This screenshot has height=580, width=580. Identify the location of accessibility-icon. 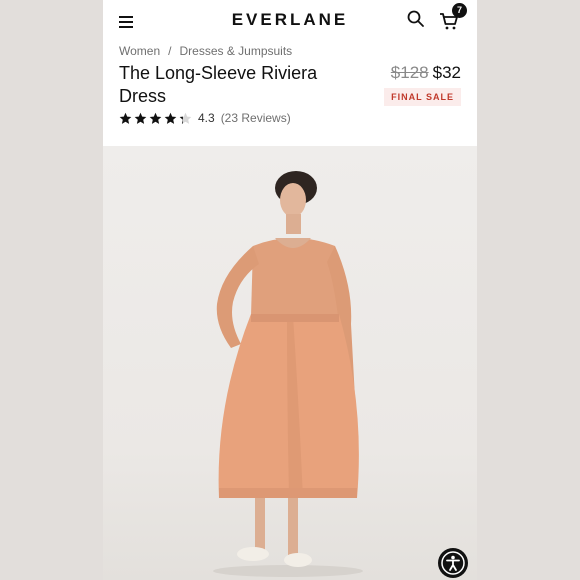
(453, 563).